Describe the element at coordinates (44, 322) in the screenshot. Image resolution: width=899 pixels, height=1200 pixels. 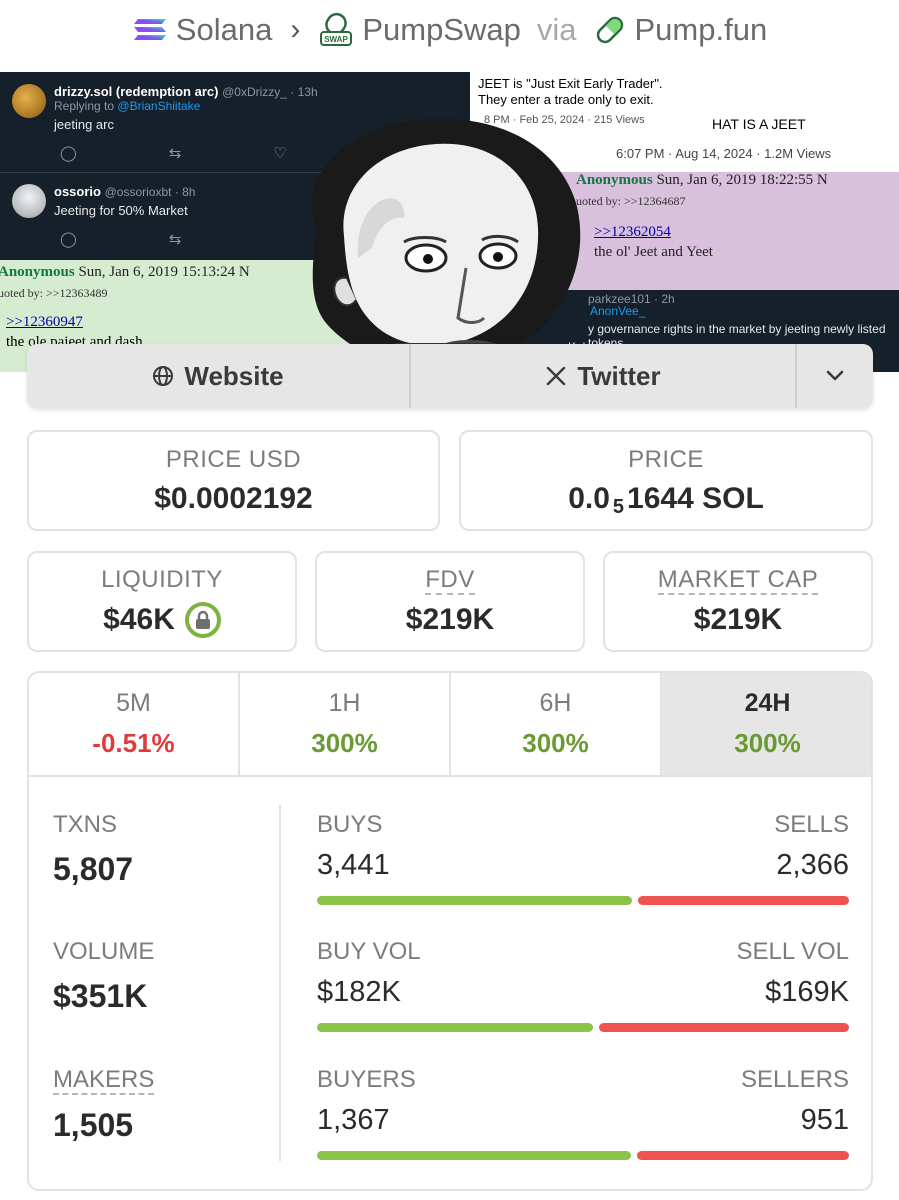
I see `chan-ref: >>12360947` at that location.